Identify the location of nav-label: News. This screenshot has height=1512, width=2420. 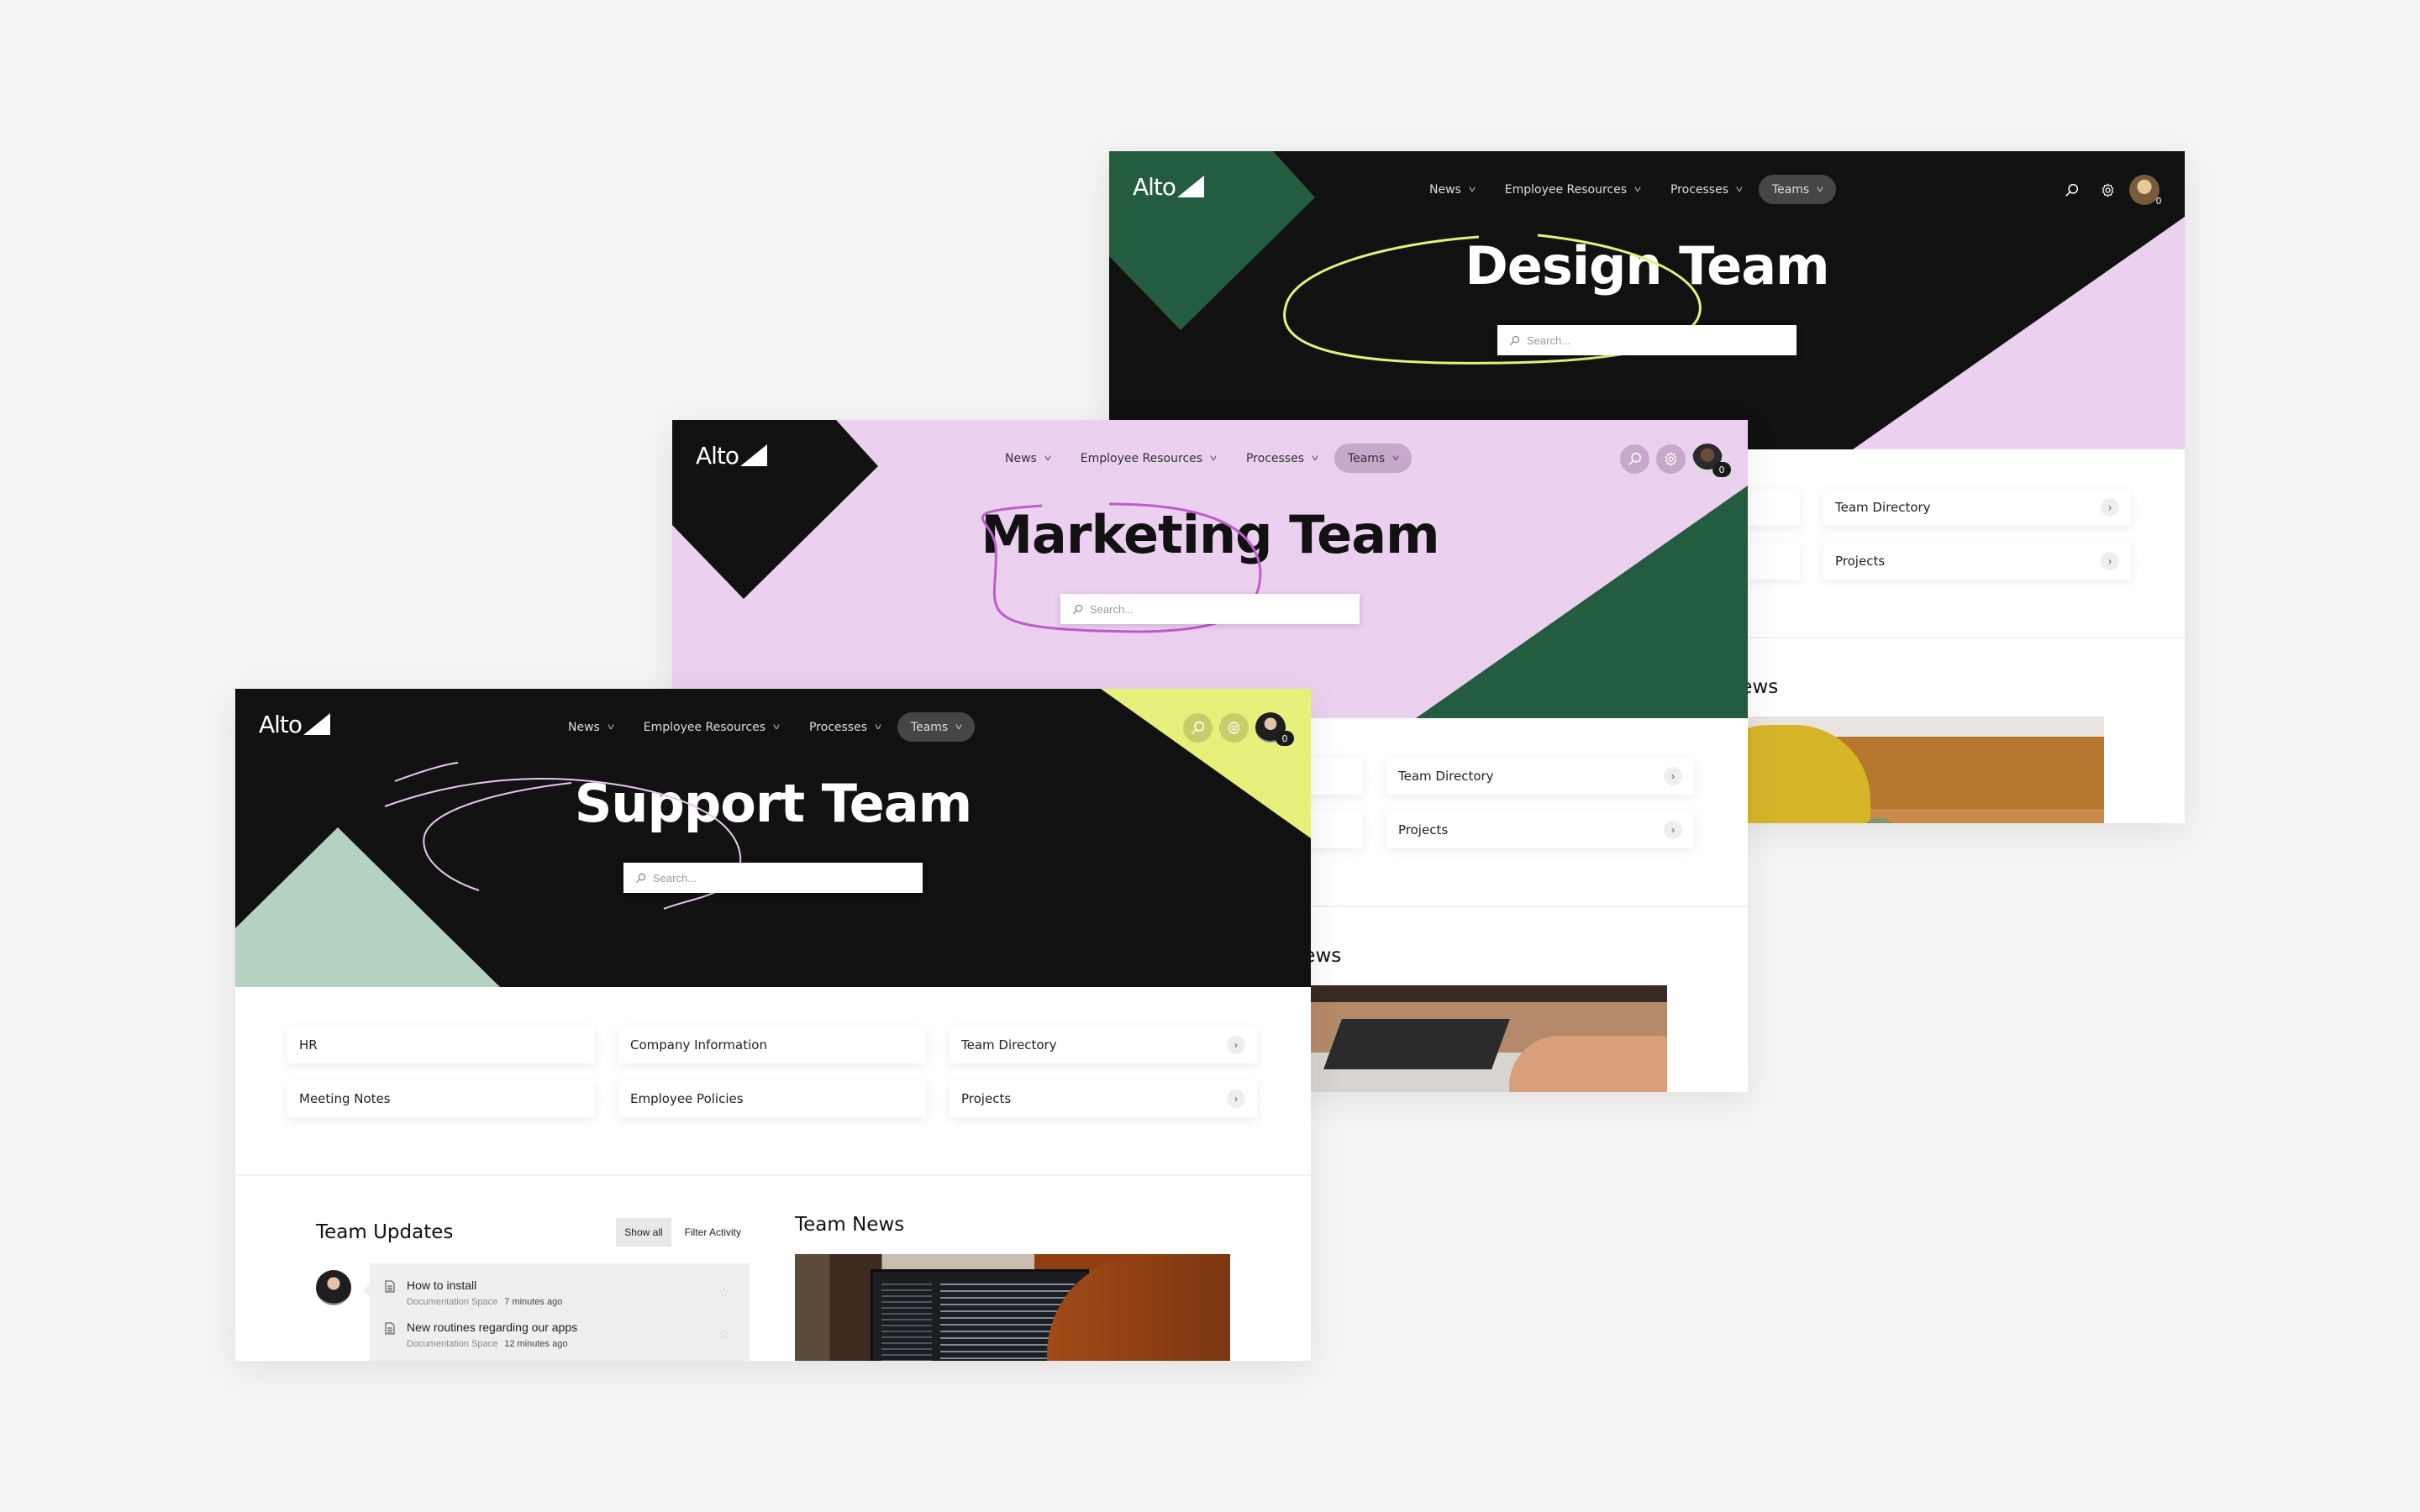
(1445, 189).